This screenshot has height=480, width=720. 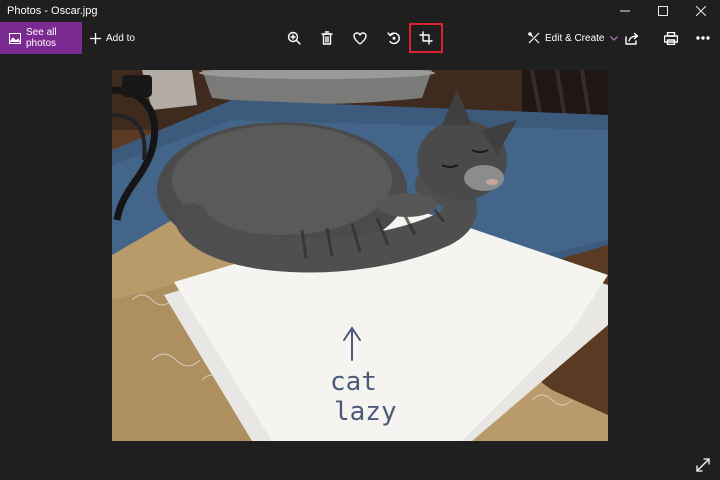 What do you see at coordinates (15, 38) in the screenshot?
I see `photo-gallery-icon` at bounding box center [15, 38].